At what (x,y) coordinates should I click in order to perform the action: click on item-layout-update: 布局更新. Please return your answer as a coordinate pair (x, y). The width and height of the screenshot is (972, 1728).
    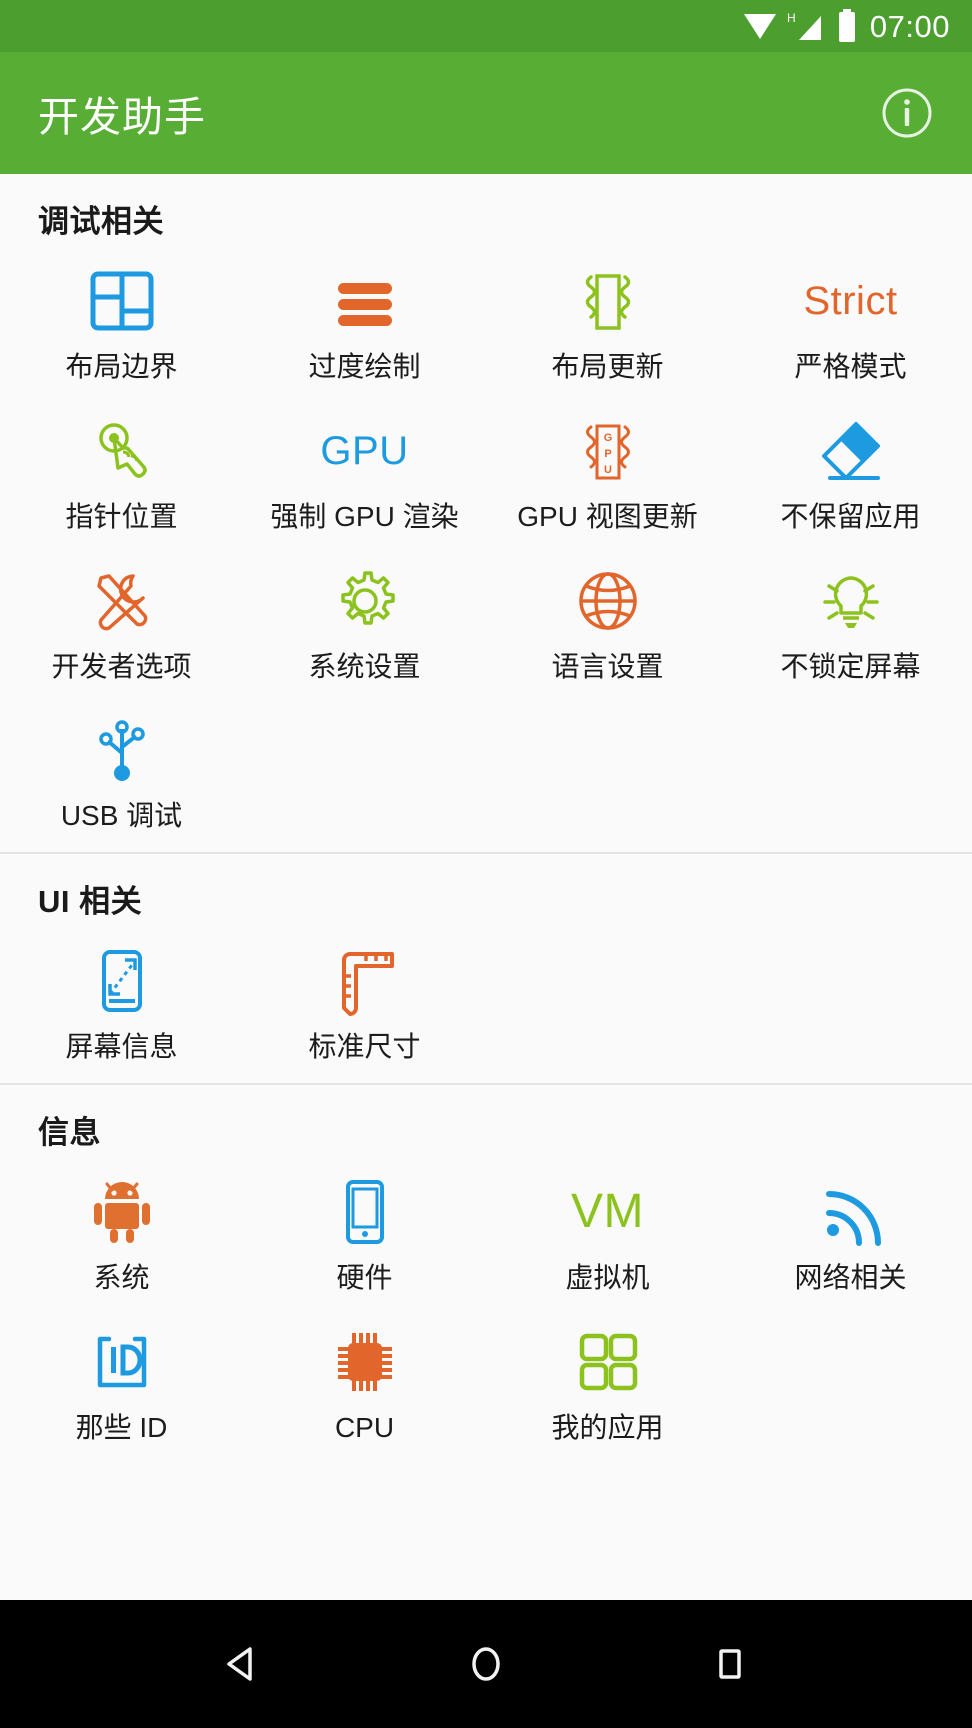
    Looking at the image, I should click on (607, 322).